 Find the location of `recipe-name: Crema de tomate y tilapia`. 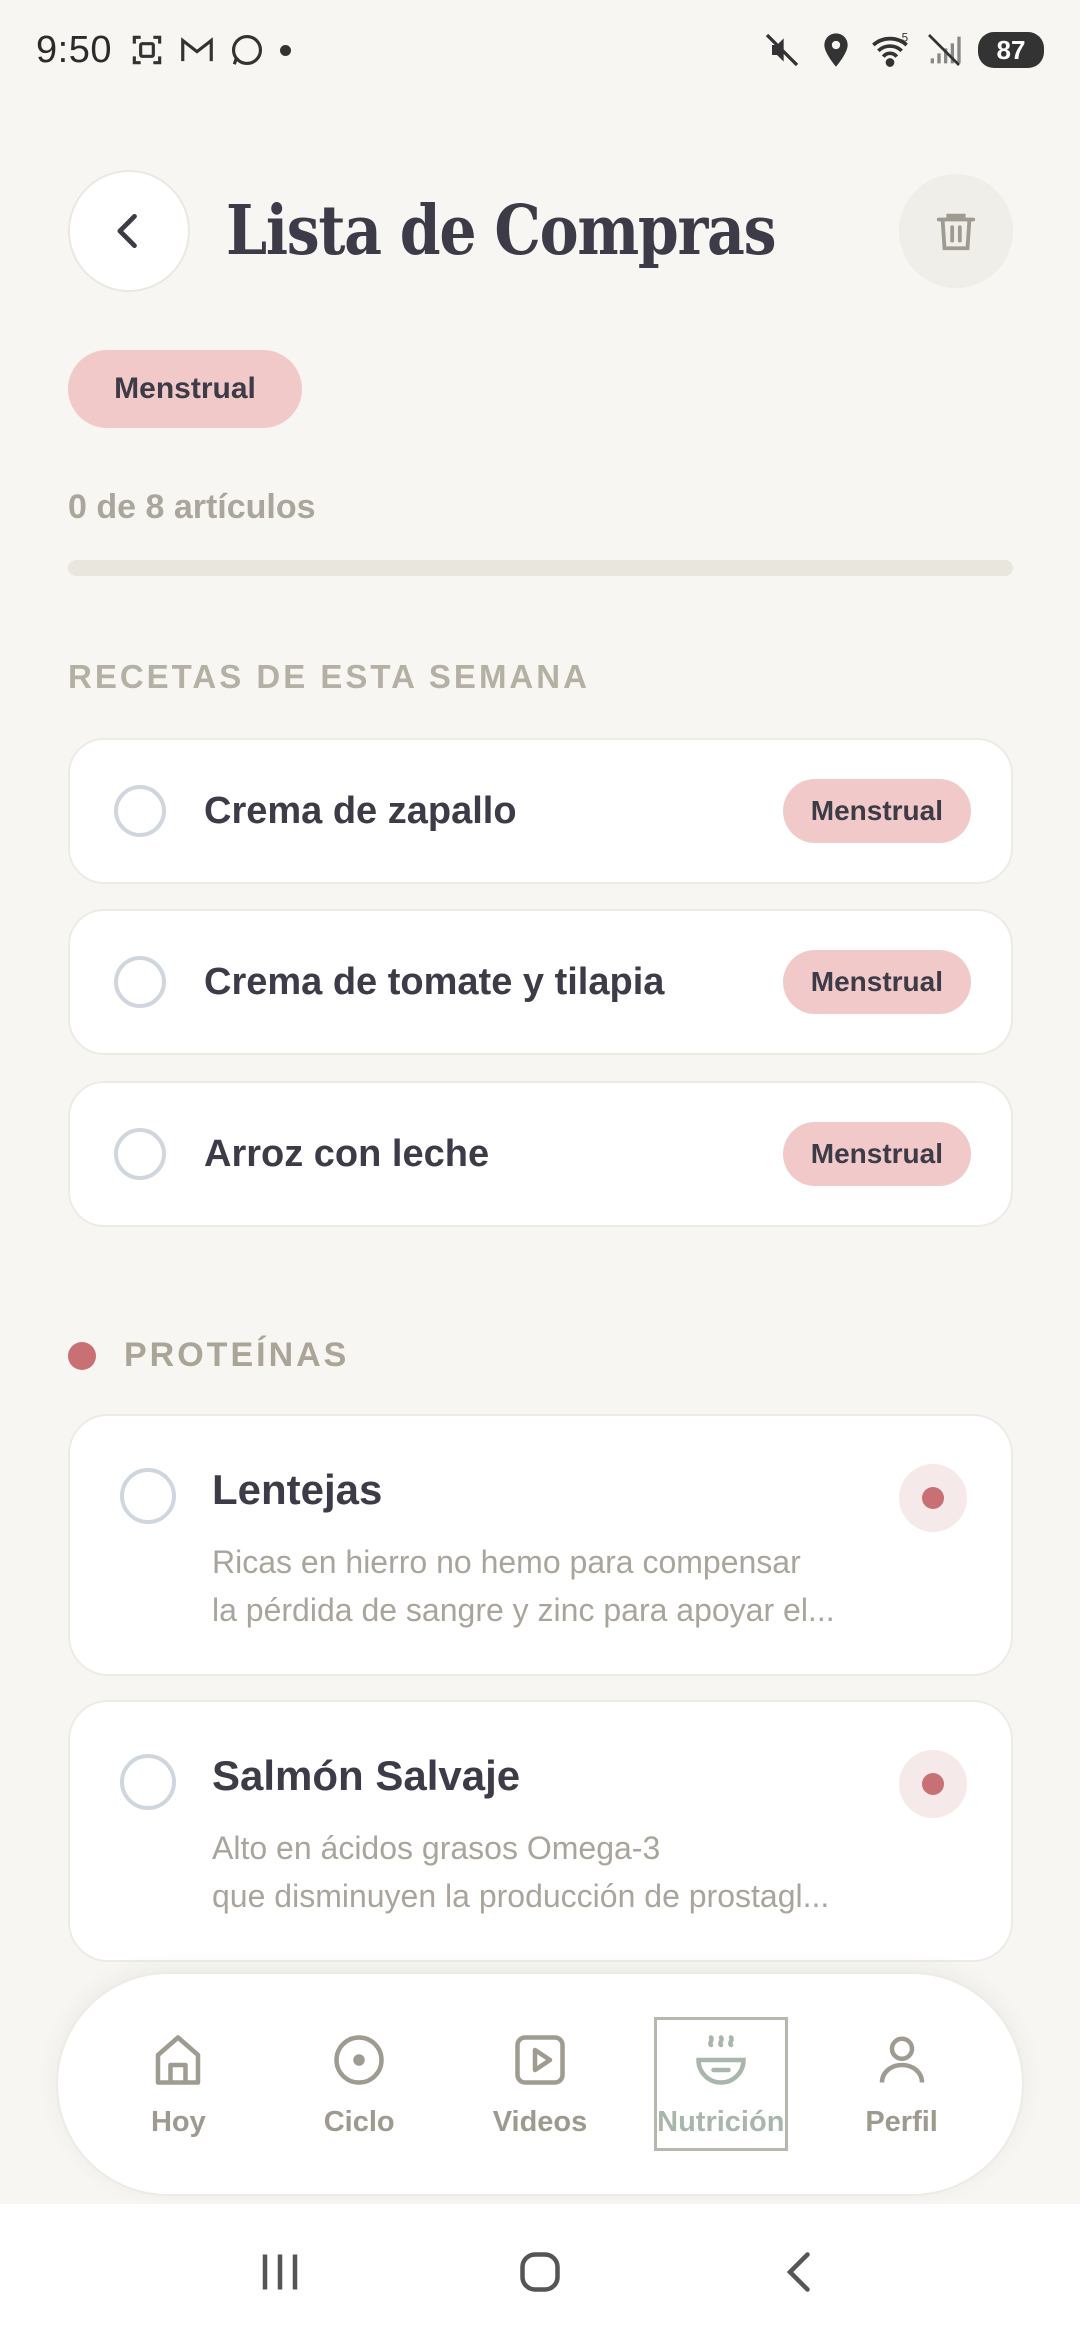

recipe-name: Crema de tomate y tilapia is located at coordinates (434, 981).